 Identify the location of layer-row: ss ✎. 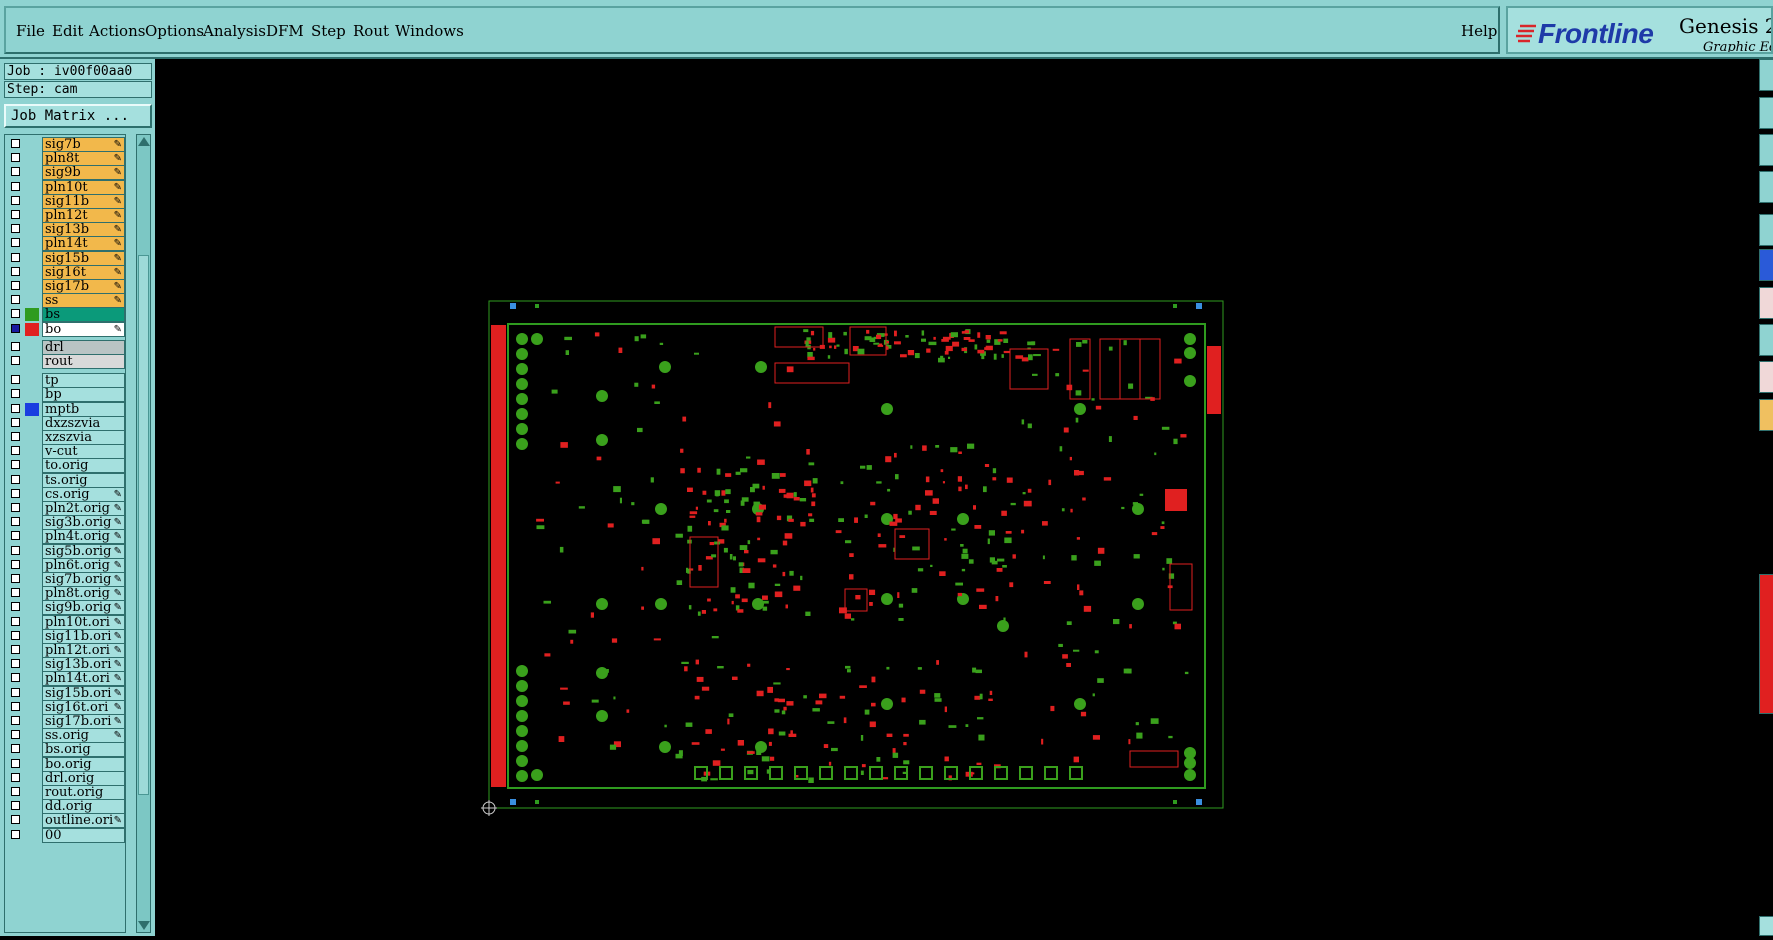
(65, 301).